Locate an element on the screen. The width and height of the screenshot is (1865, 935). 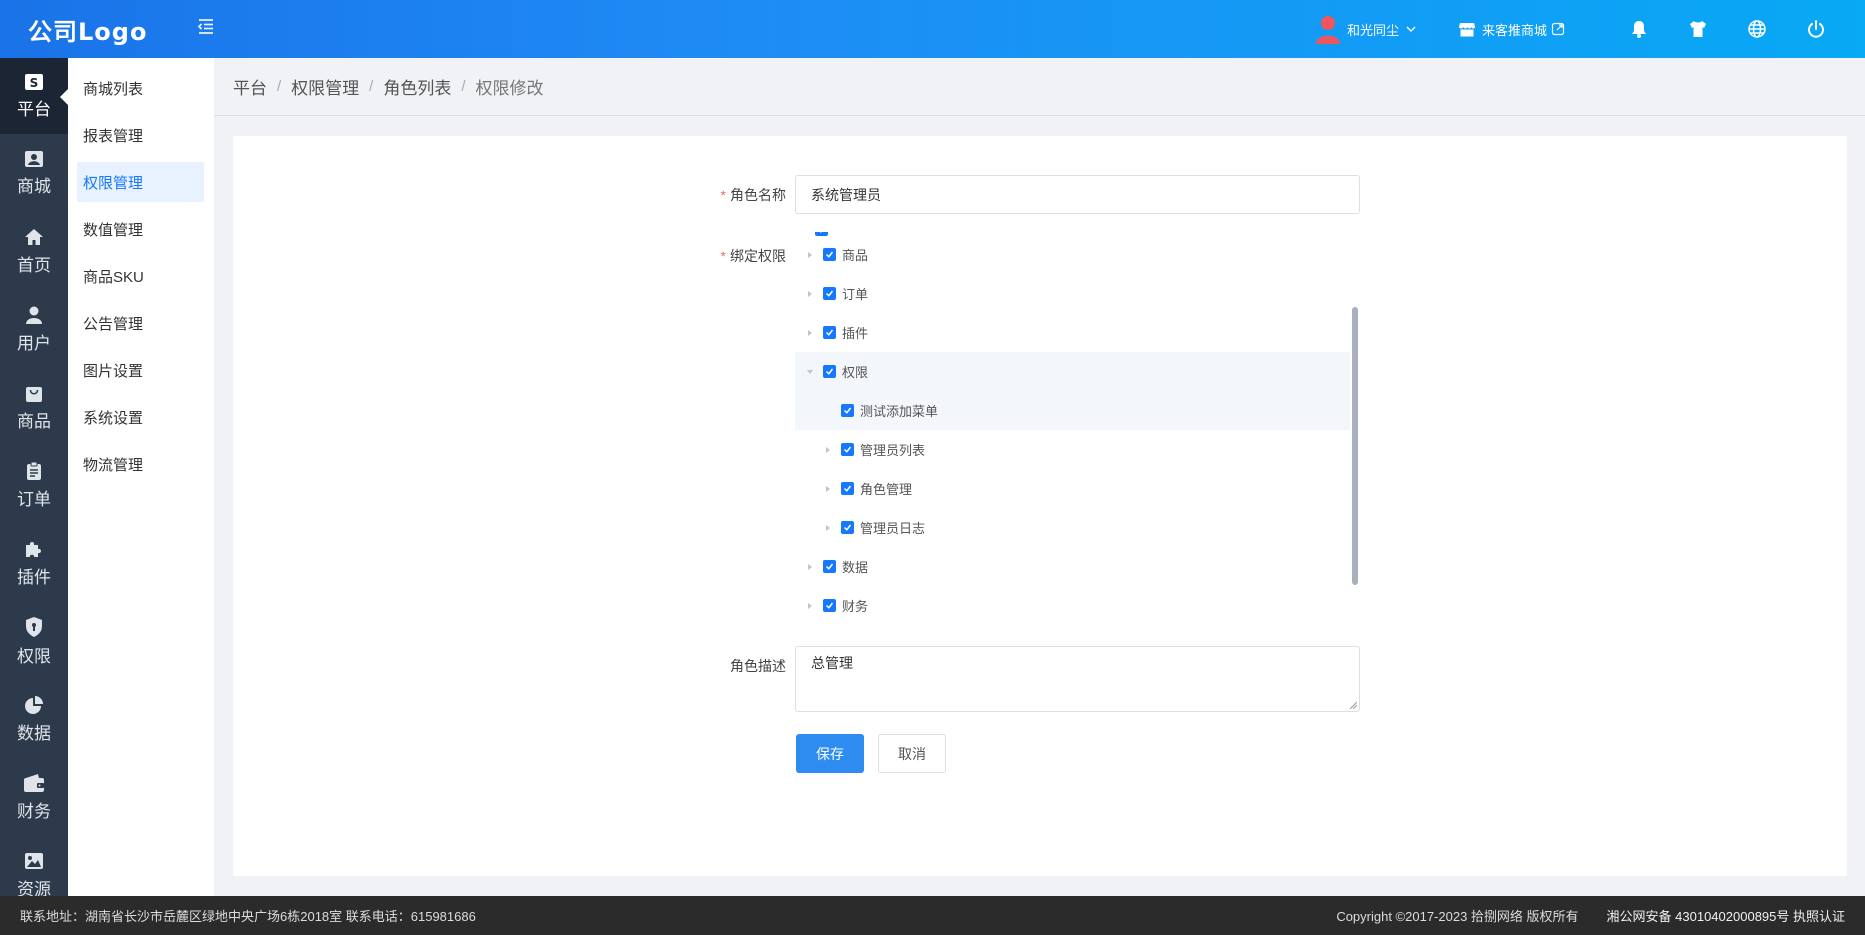
breadcrumb-item: 角色列表 is located at coordinates (417, 86).